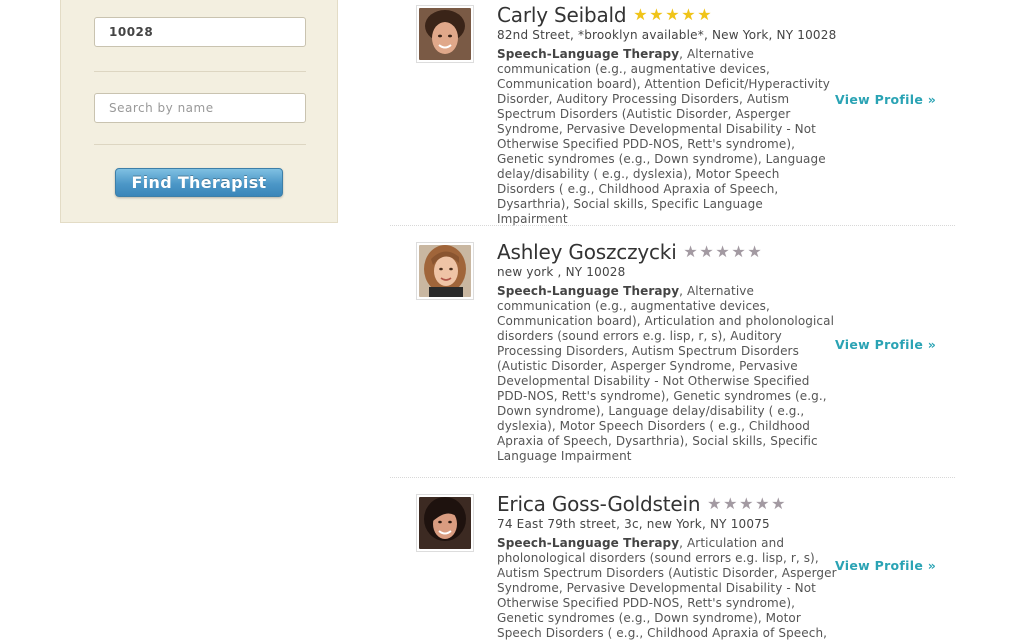 The height and width of the screenshot is (641, 1024). What do you see at coordinates (599, 504) in the screenshot?
I see `therapist-name: Erica Goss-Goldstein` at bounding box center [599, 504].